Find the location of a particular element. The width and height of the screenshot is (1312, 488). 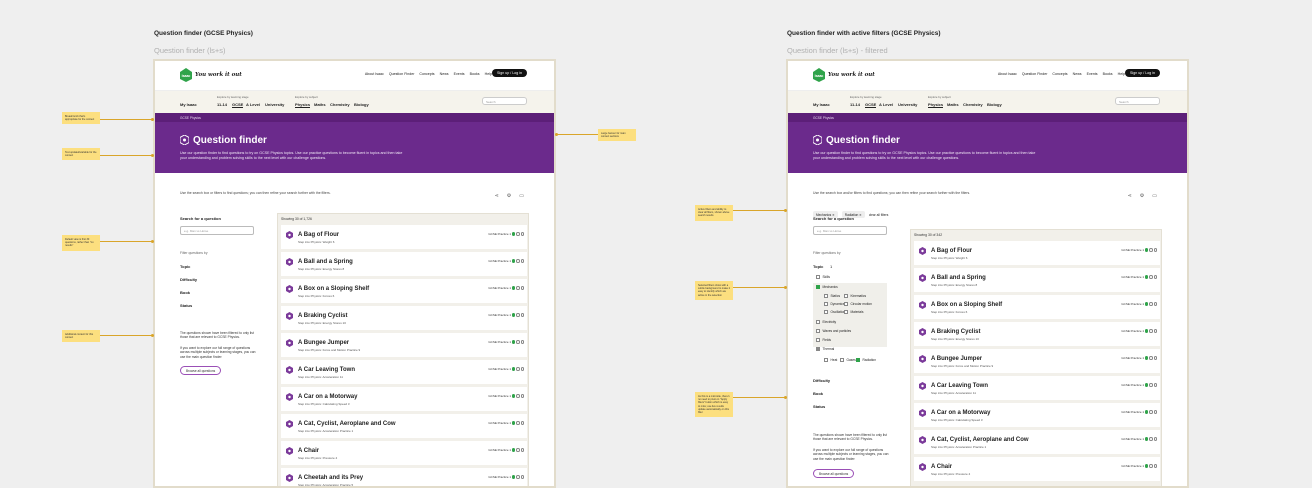

filter-difficulty: Difficulty is located at coordinates (821, 380).